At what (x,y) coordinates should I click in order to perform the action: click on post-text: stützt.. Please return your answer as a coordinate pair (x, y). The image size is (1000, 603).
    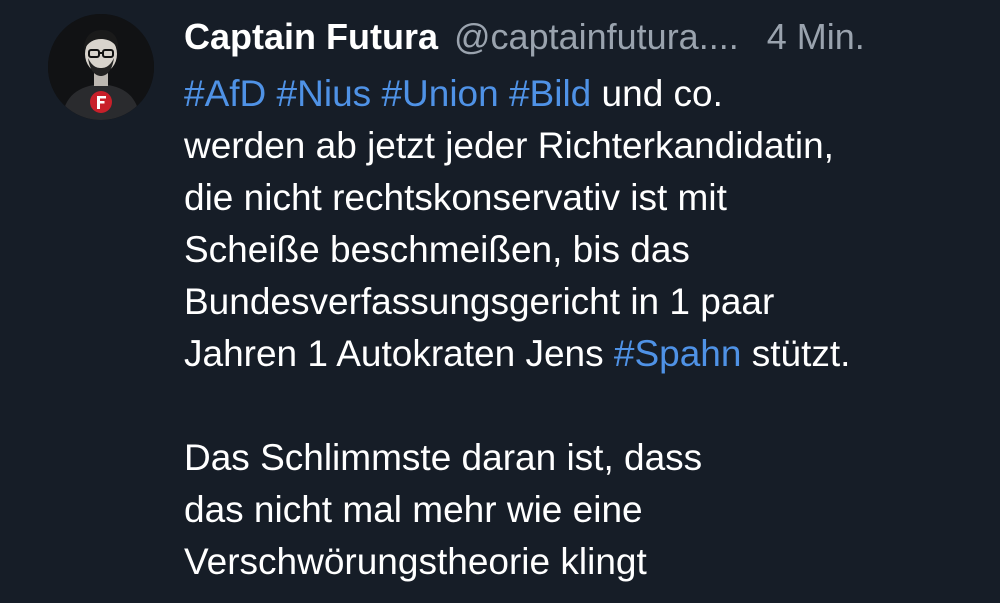
    Looking at the image, I should click on (796, 353).